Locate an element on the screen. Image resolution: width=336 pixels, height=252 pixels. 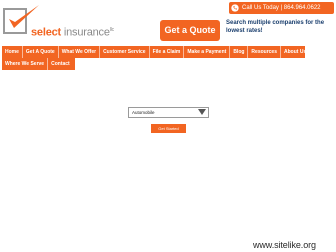
nav-item-resources: Resources is located at coordinates (264, 52).